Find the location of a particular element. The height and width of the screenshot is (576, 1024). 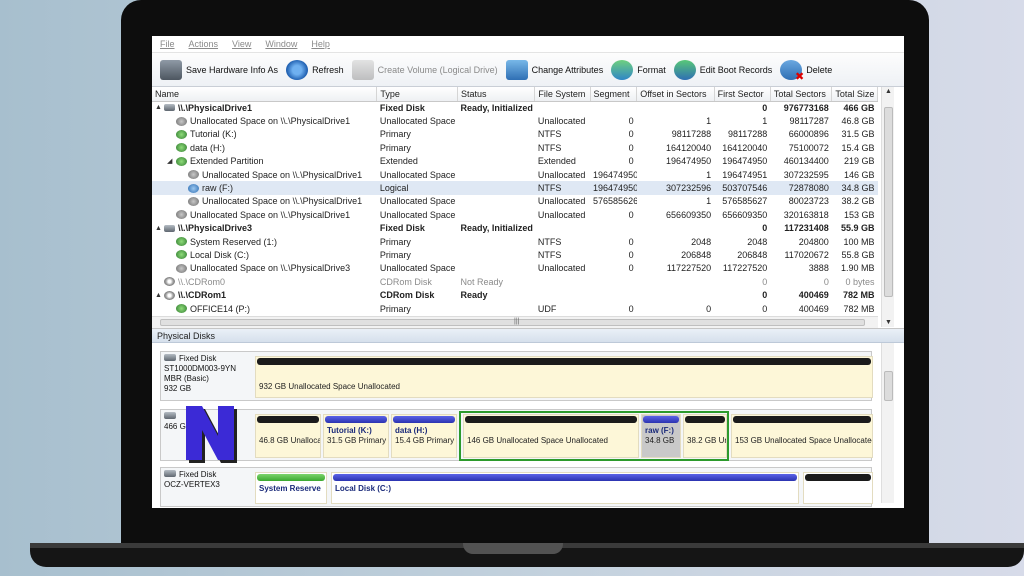

menu-actions: Actions is located at coordinates (204, 44).